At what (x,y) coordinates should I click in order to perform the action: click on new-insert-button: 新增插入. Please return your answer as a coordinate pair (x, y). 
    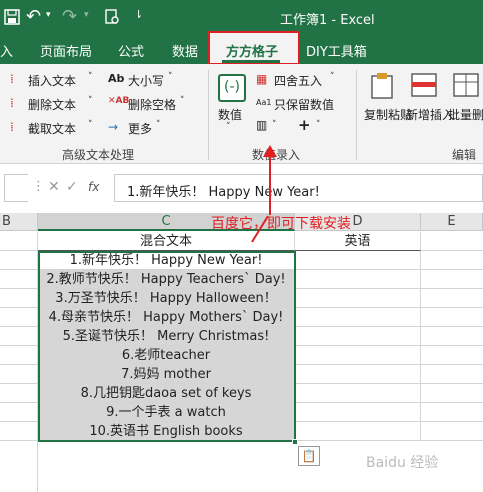
    Looking at the image, I should click on (430, 114).